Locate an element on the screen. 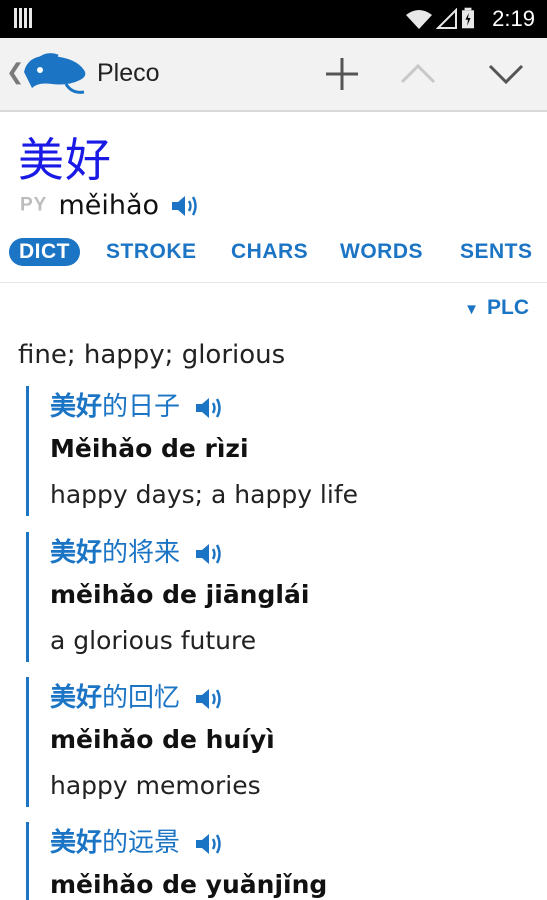 The image size is (547, 900). example-rest: 的日子 is located at coordinates (141, 407).